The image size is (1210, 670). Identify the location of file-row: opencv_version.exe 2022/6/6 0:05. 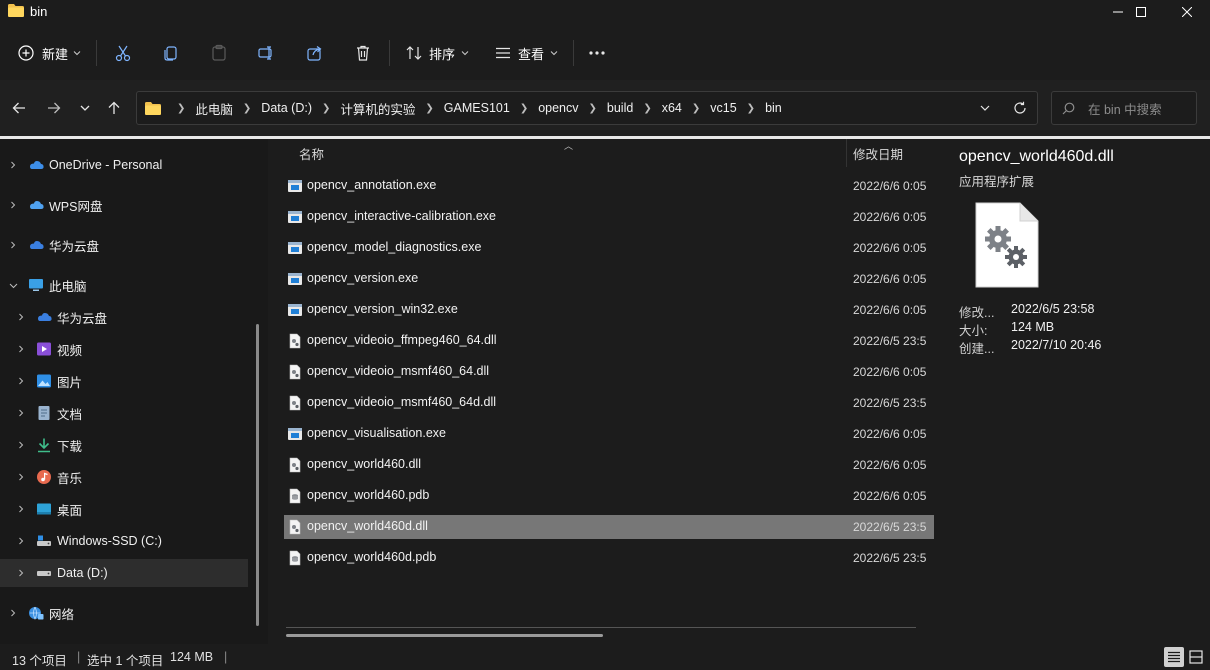
(609, 279).